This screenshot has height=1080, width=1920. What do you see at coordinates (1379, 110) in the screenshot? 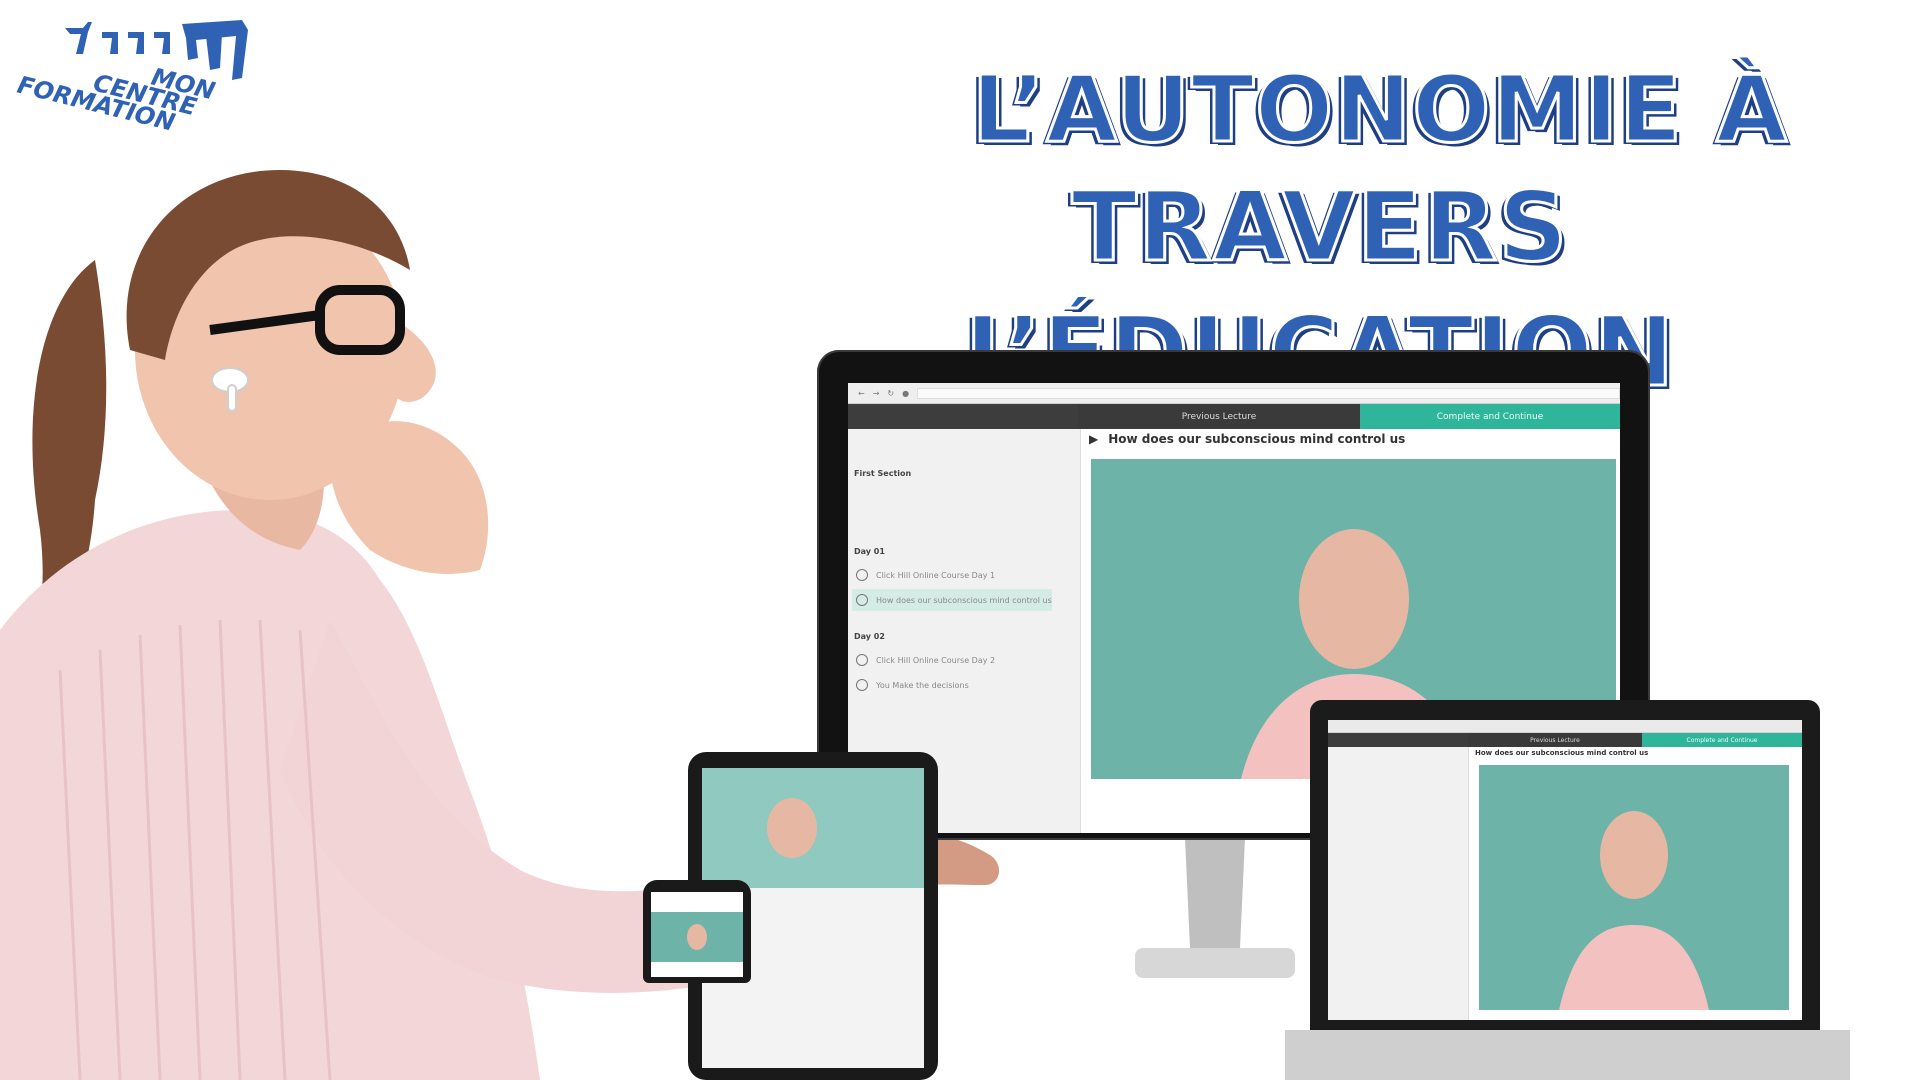
I see `headline-line-1: L’AUTONOMIE À` at bounding box center [1379, 110].